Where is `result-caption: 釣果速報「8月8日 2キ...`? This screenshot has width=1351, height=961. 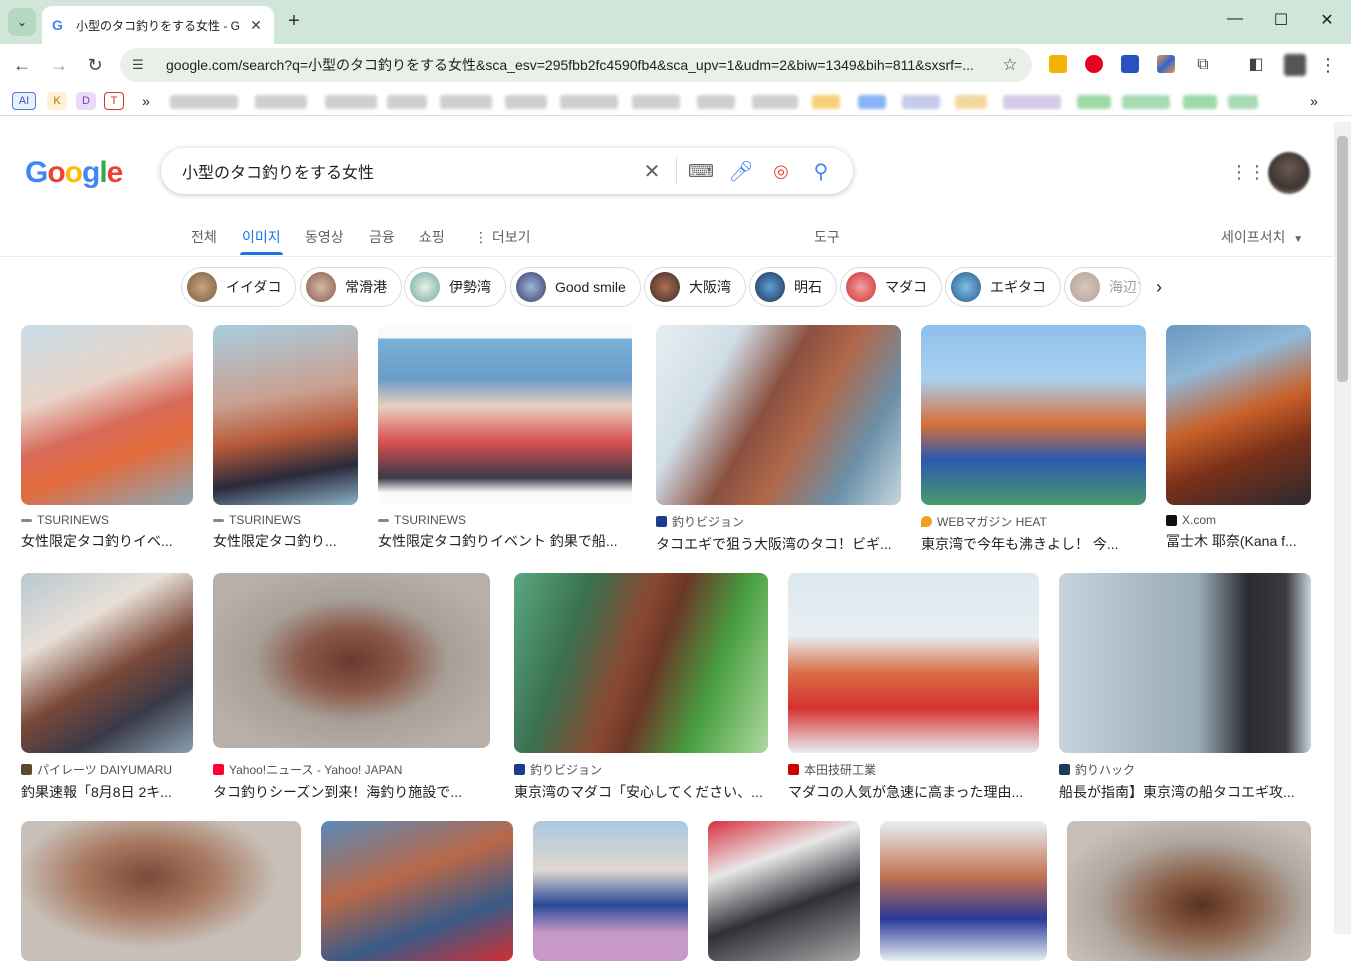 result-caption: 釣果速報「8月8日 2キ... is located at coordinates (107, 792).